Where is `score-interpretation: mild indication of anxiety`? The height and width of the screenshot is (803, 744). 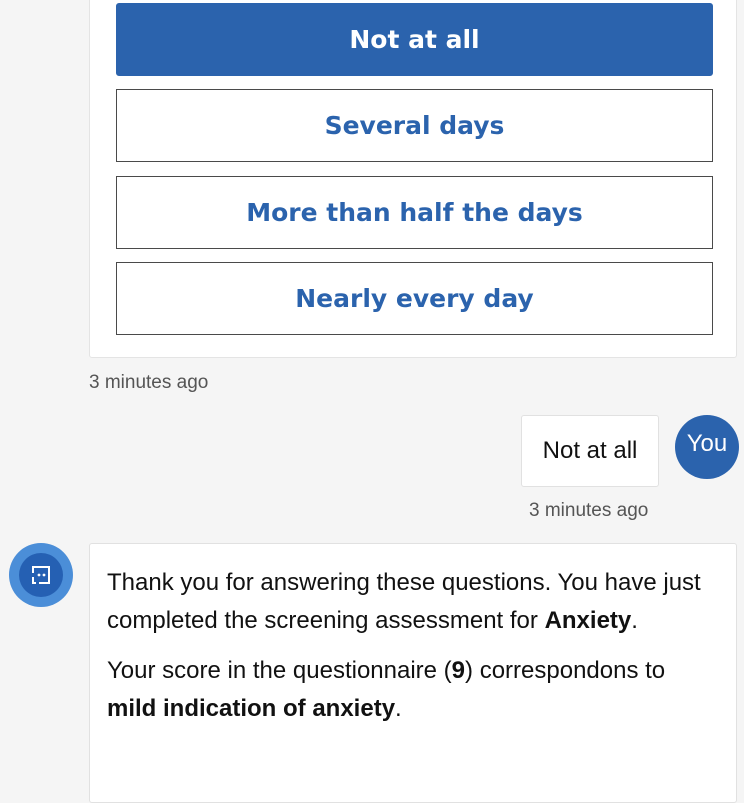 score-interpretation: mild indication of anxiety is located at coordinates (251, 708).